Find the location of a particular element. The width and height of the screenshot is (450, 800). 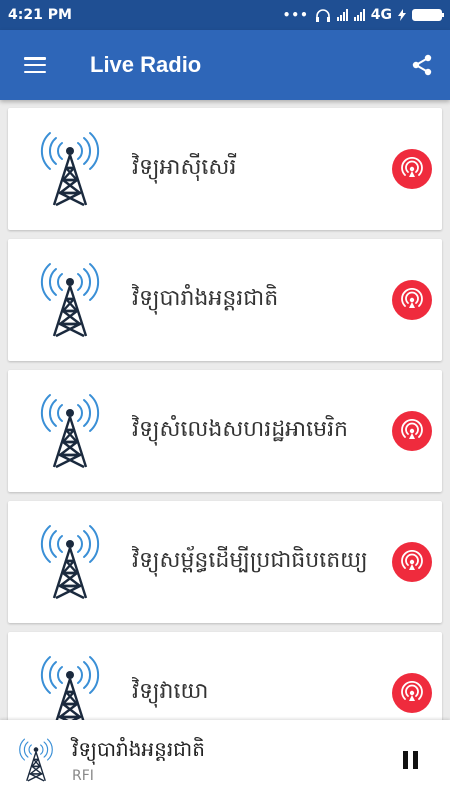

station-card: វិទ្យុអាស៊ីសេរី is located at coordinates (225, 169).